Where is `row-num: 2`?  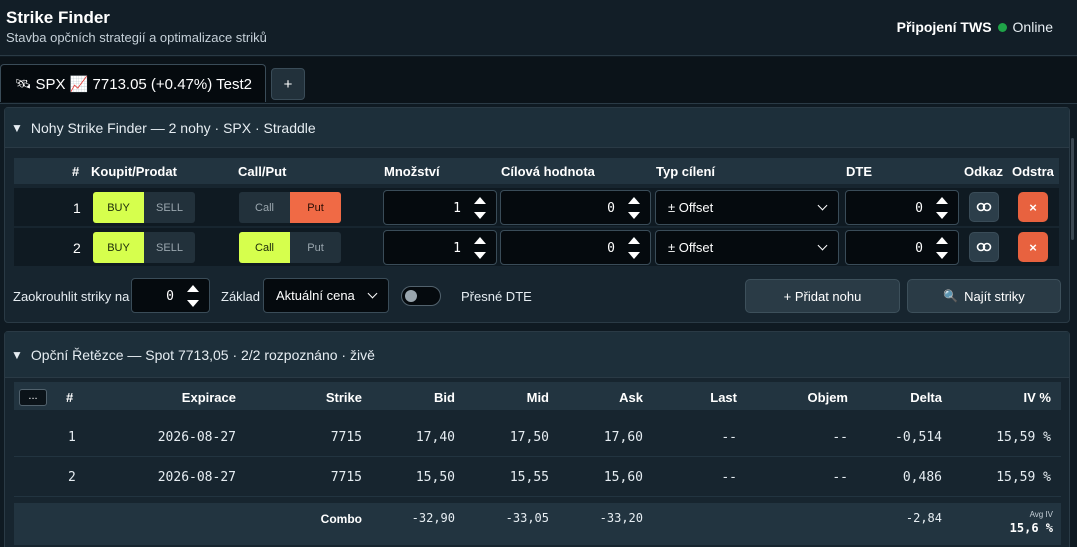 row-num: 2 is located at coordinates (72, 477).